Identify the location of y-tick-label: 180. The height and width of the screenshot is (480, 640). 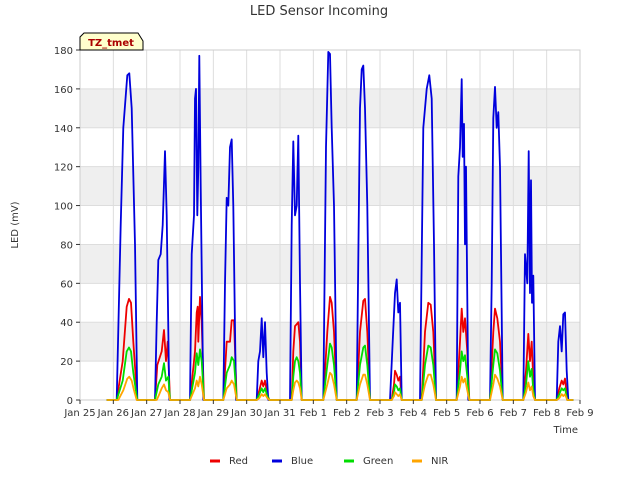
(63, 51).